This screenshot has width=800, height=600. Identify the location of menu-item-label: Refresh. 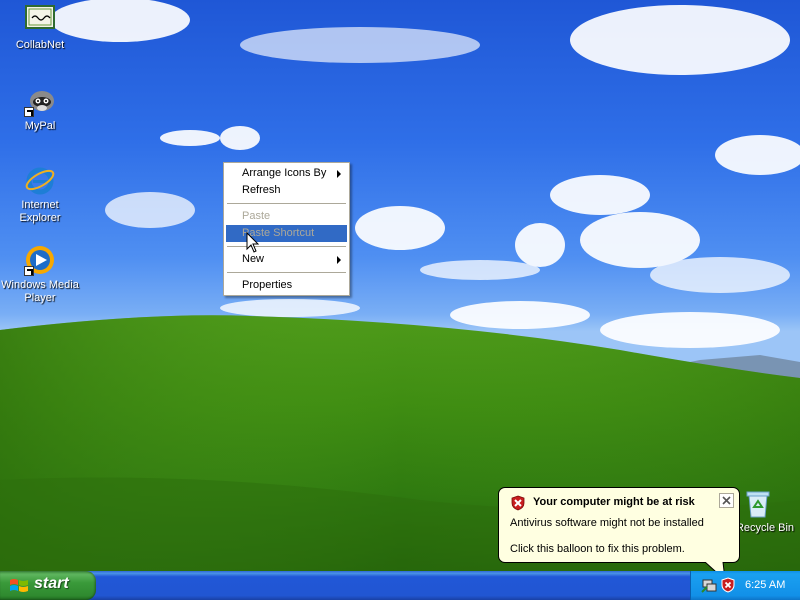
(261, 190).